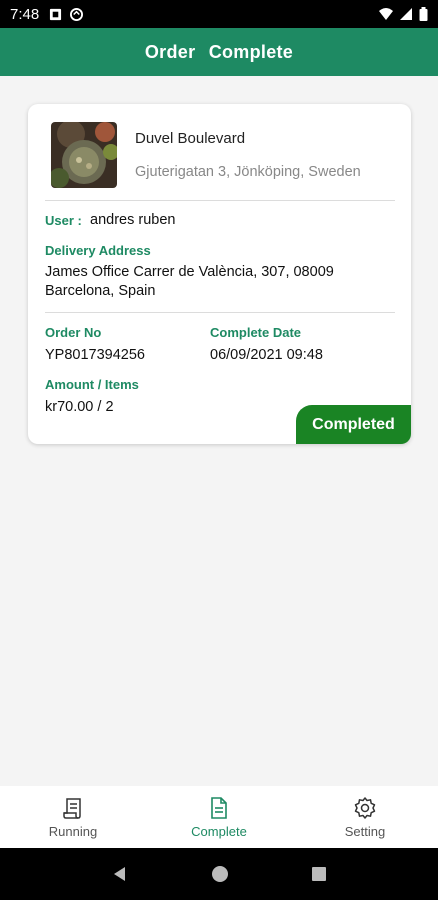 The image size is (438, 900). I want to click on notification-icon, so click(56, 14).